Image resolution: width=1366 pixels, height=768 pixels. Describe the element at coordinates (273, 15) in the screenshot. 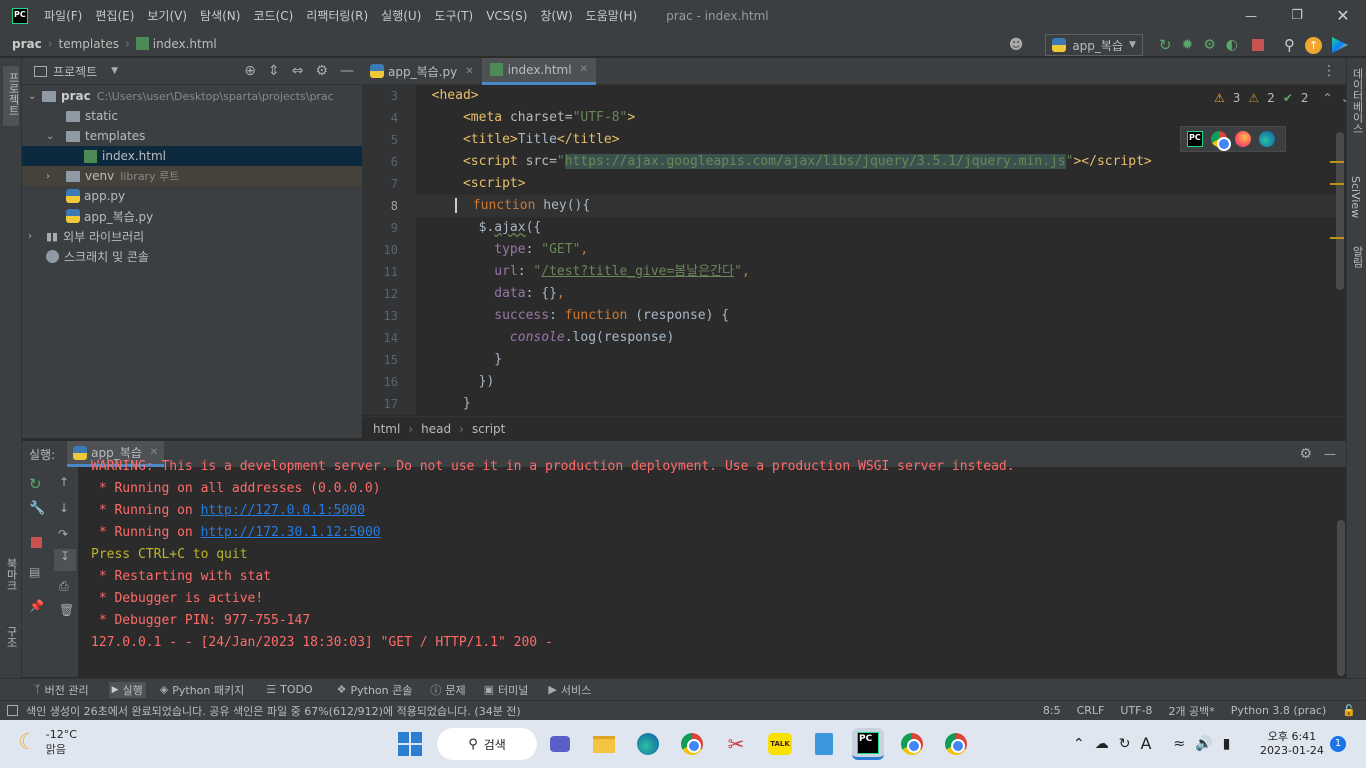

I see `menu-code: 코드(C)` at that location.